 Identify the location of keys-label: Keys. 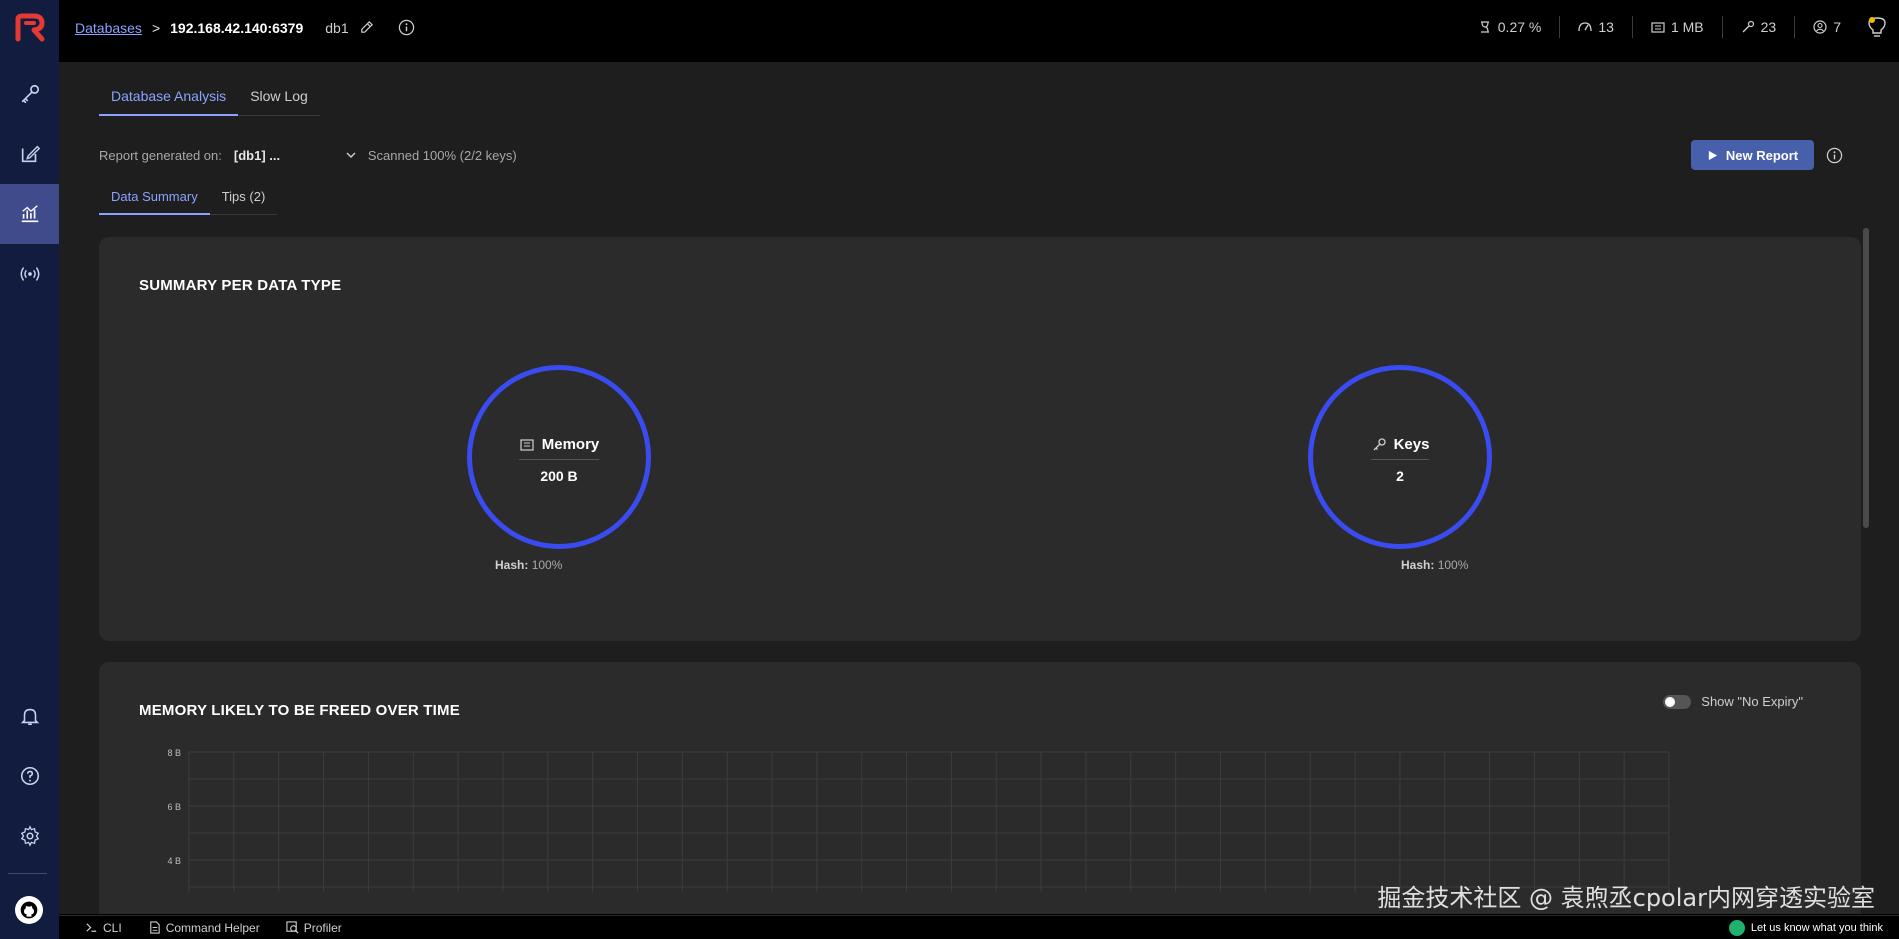
(1400, 448).